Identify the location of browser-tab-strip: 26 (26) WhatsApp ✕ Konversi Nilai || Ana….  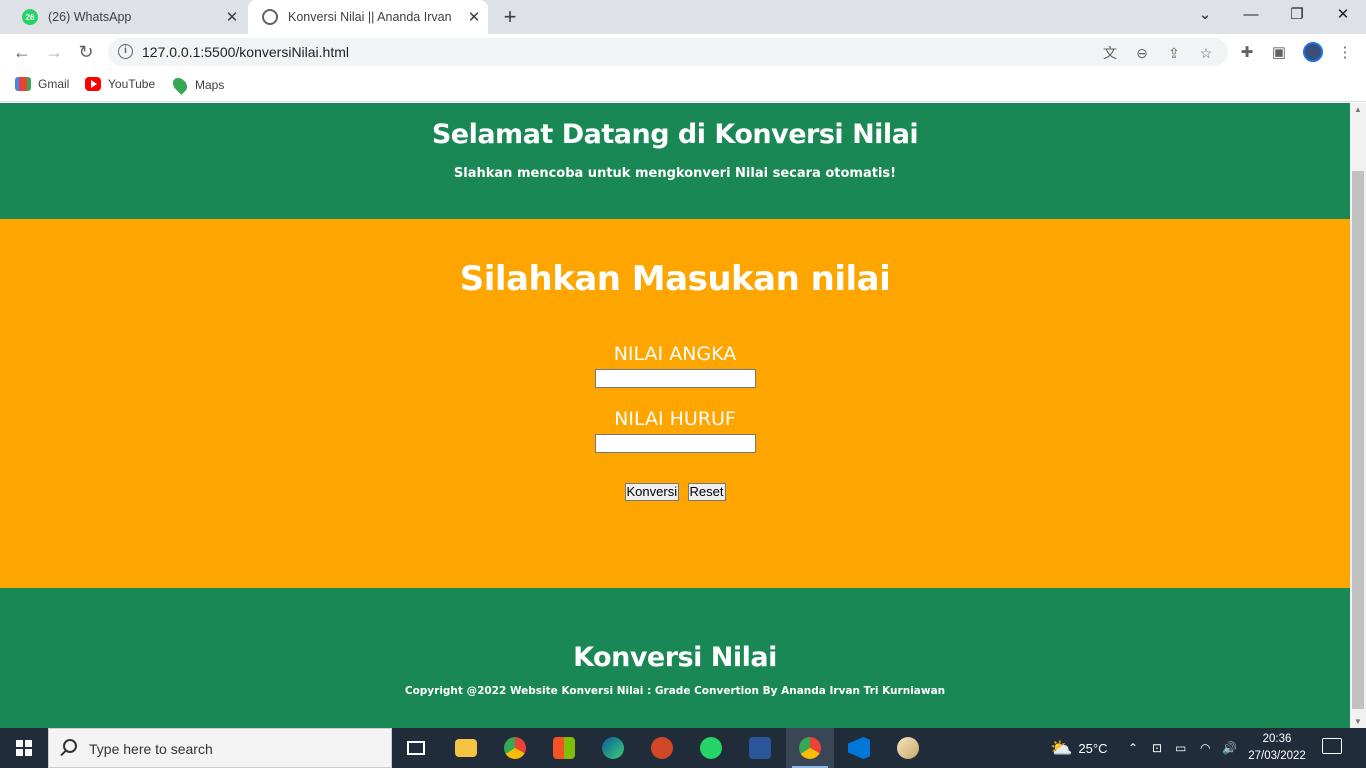
(683, 17).